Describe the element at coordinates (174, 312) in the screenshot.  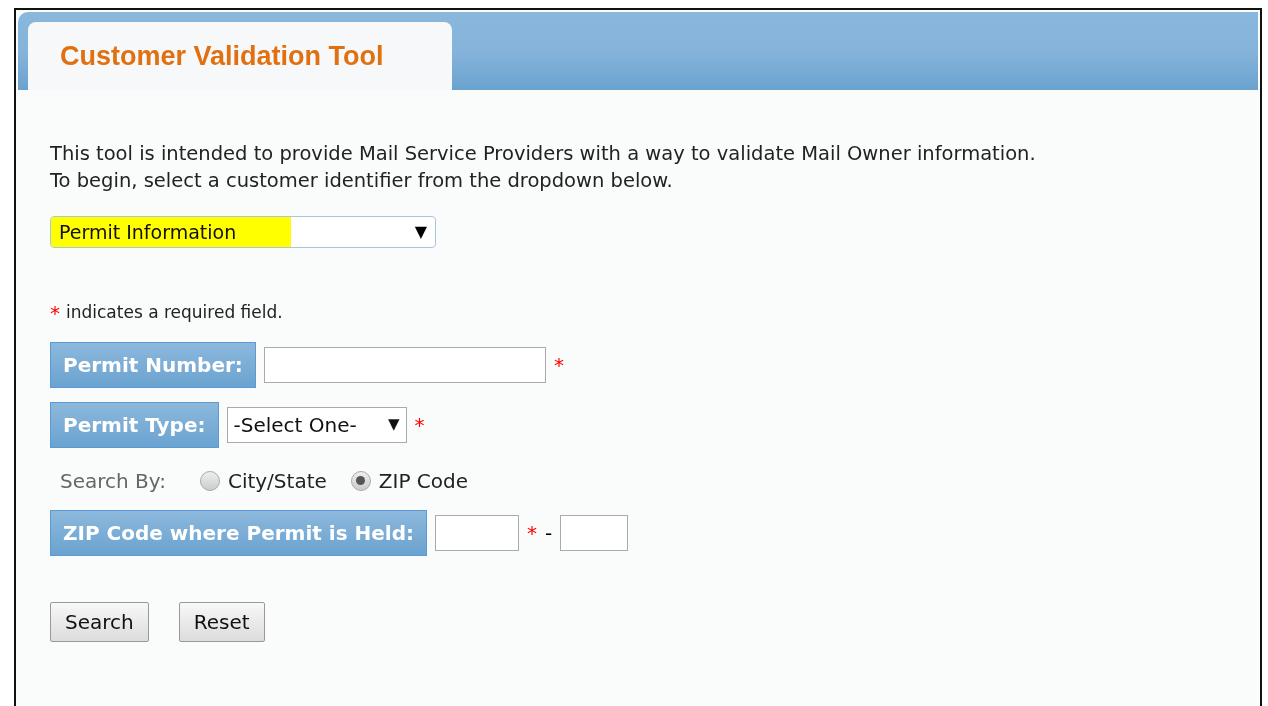
I see `required-note: indicates a required field.` at that location.